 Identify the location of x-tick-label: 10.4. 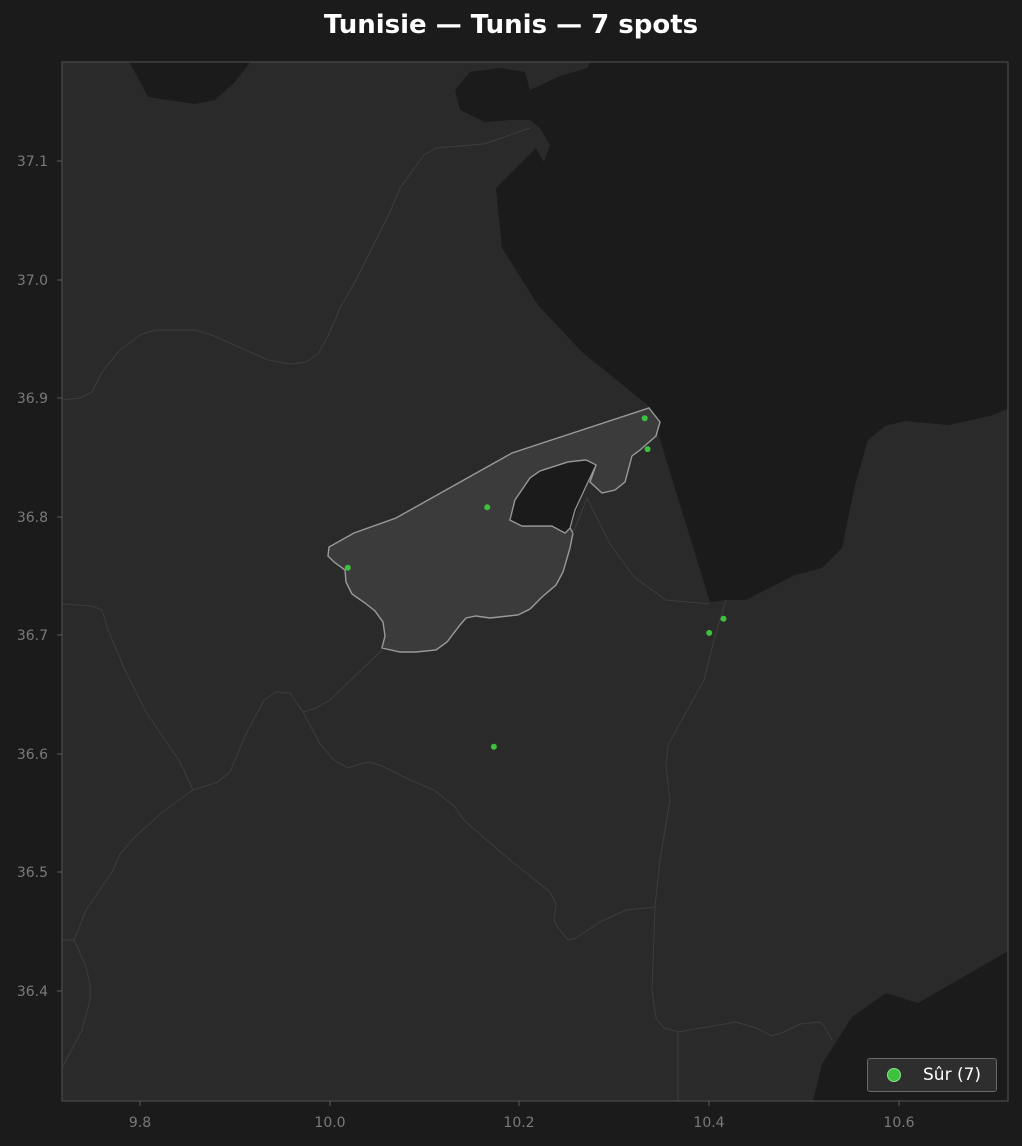
(708, 1123).